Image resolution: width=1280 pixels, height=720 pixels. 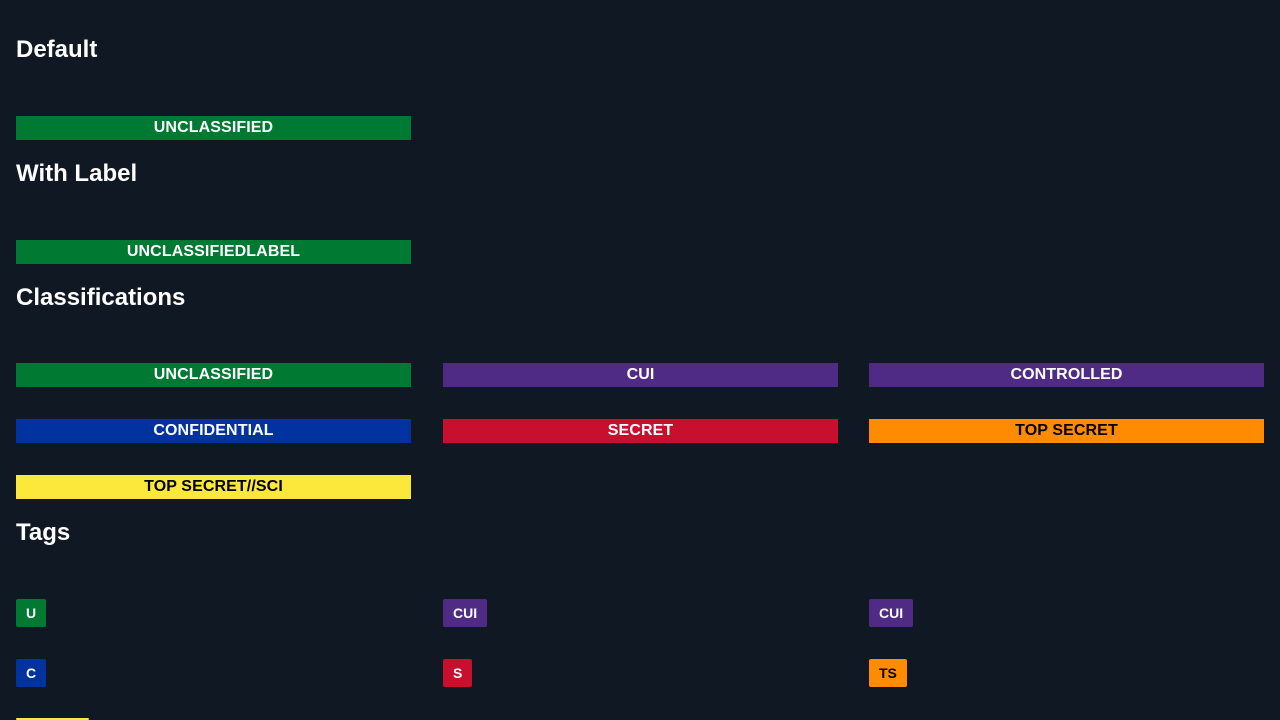 I want to click on banner-classification-text: UNCLASSIFIED, so click(x=186, y=251).